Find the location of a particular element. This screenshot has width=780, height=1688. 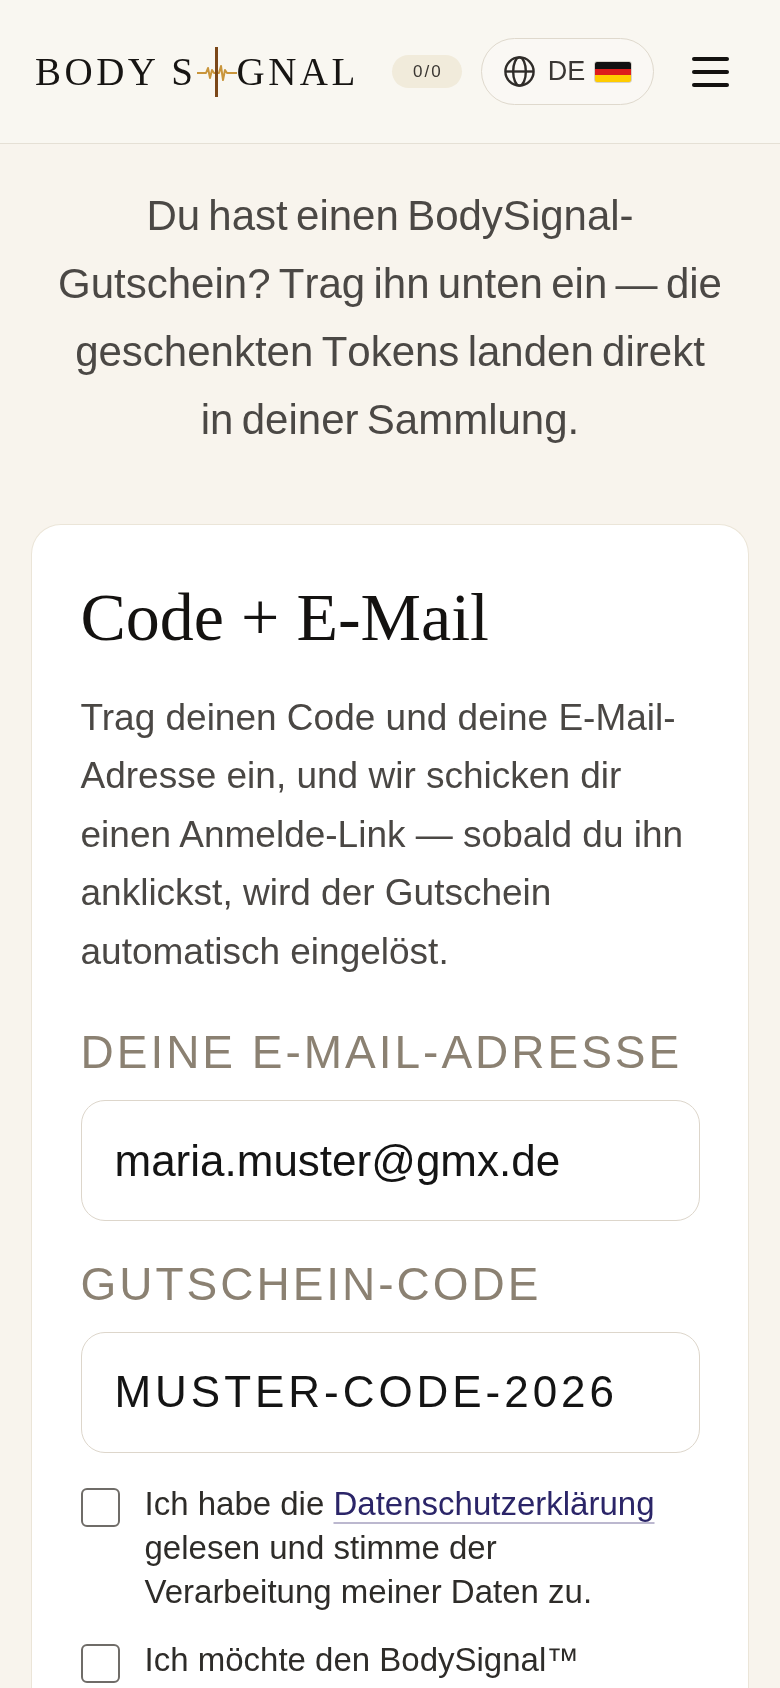

menu-button is located at coordinates (710, 71).